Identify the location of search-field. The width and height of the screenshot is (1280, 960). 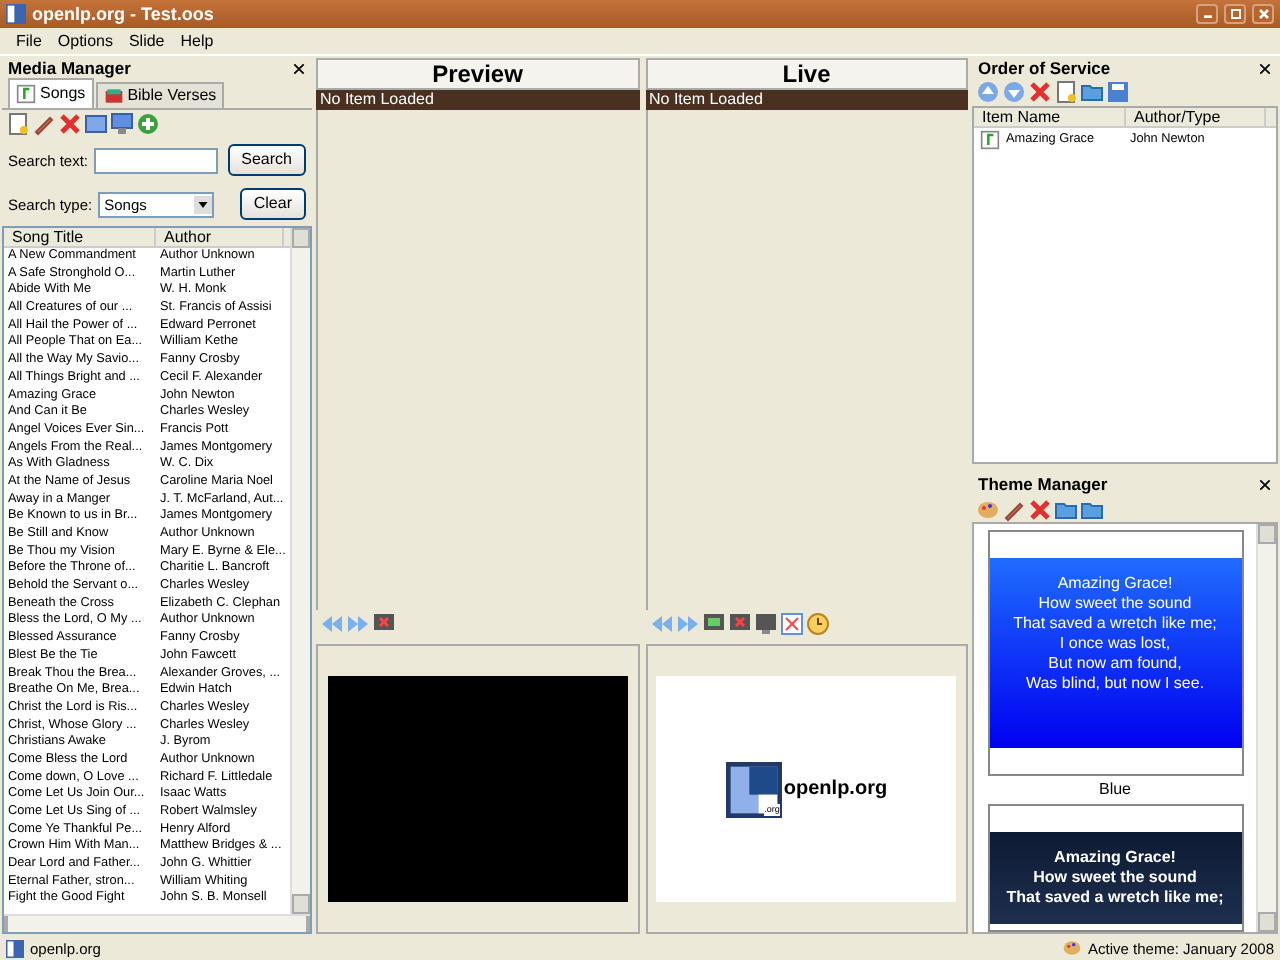
(156, 160).